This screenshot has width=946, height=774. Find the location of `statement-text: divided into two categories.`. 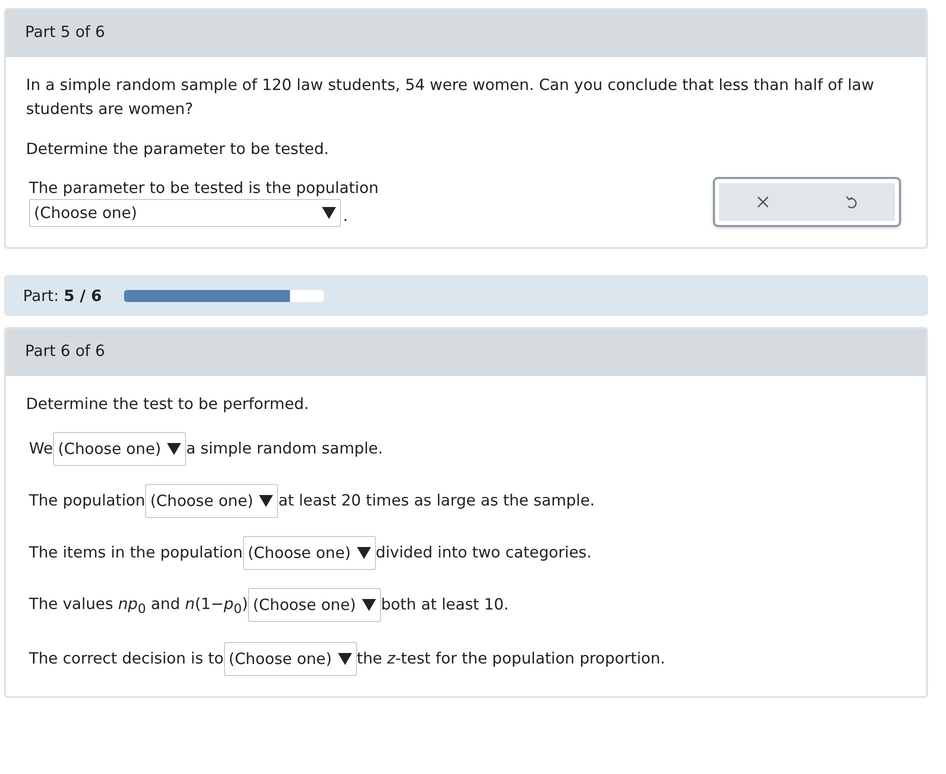

statement-text: divided into two categories. is located at coordinates (484, 552).